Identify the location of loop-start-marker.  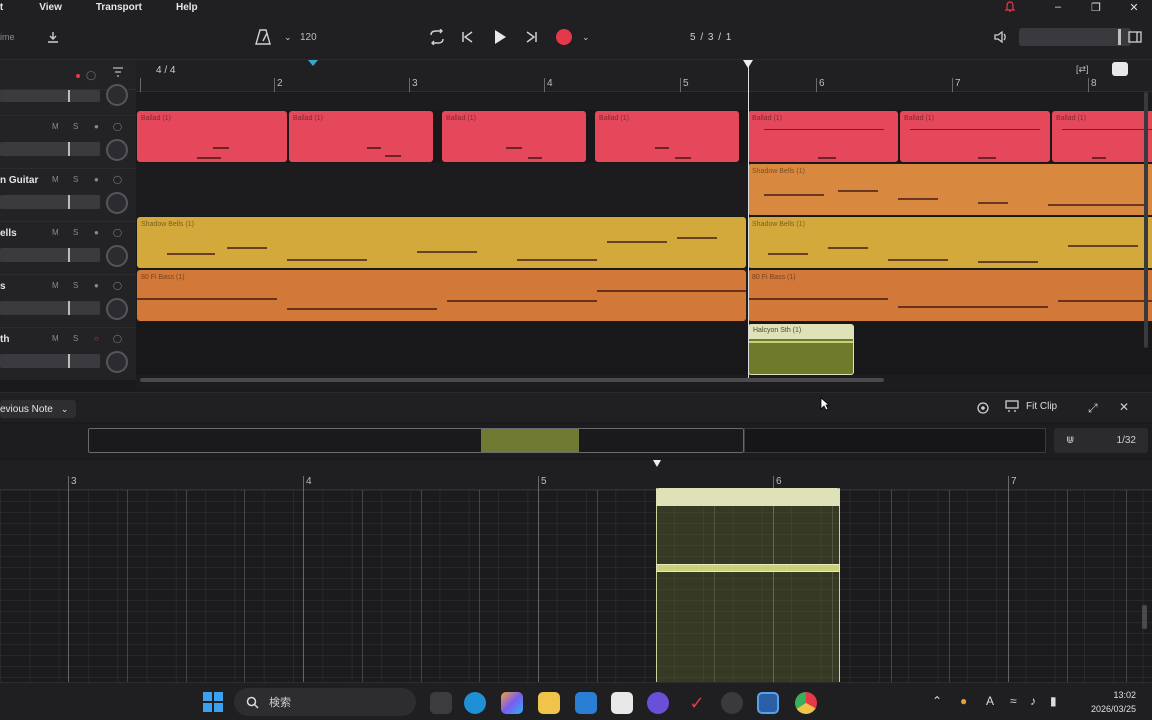
(313, 63).